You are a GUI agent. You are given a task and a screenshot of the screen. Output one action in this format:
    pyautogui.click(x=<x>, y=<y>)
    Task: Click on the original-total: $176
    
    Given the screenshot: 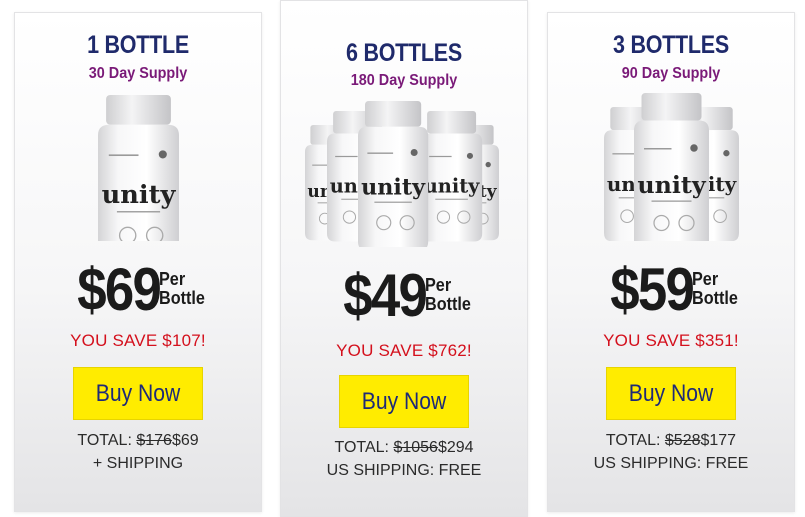 What is the action you would take?
    pyautogui.click(x=154, y=440)
    